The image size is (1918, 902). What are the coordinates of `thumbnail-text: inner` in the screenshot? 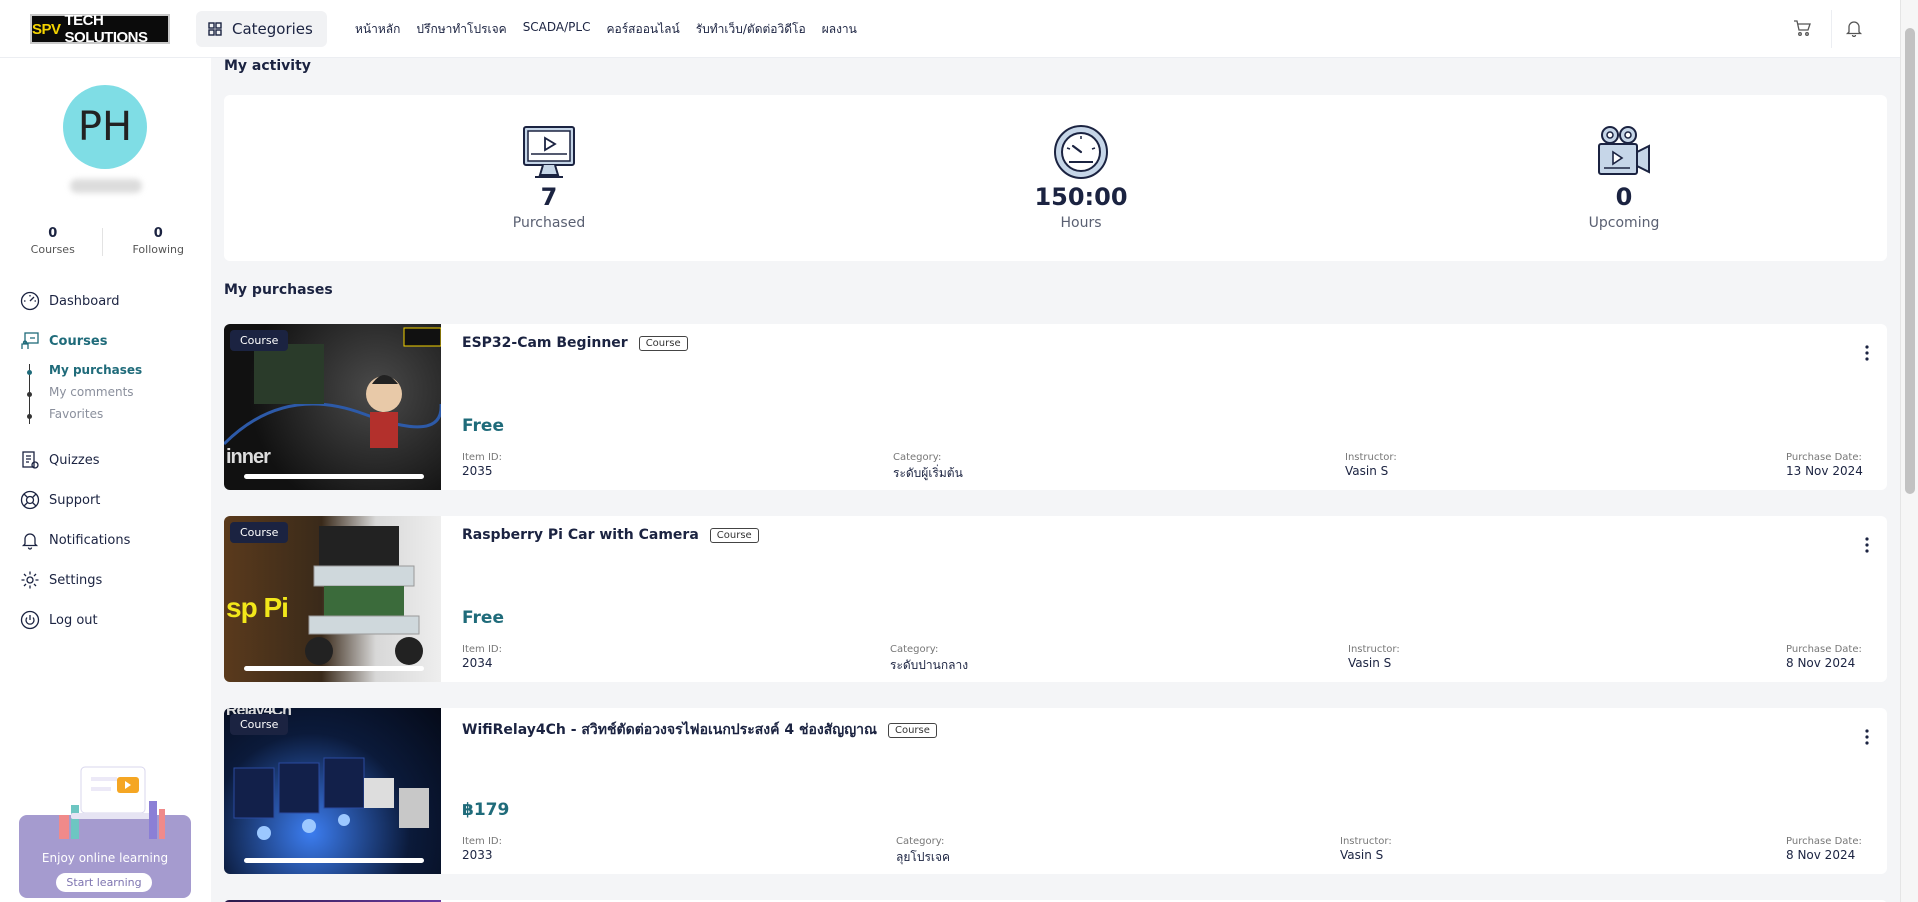 It's located at (248, 457).